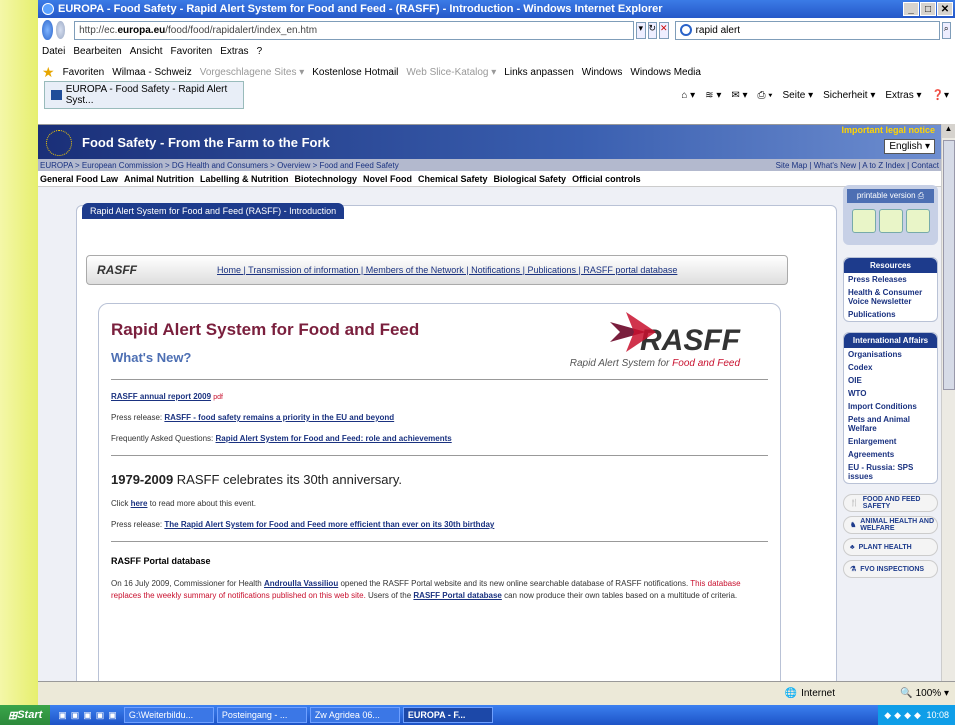 The image size is (955, 725). I want to click on intl-agreements: Agreements, so click(890, 454).